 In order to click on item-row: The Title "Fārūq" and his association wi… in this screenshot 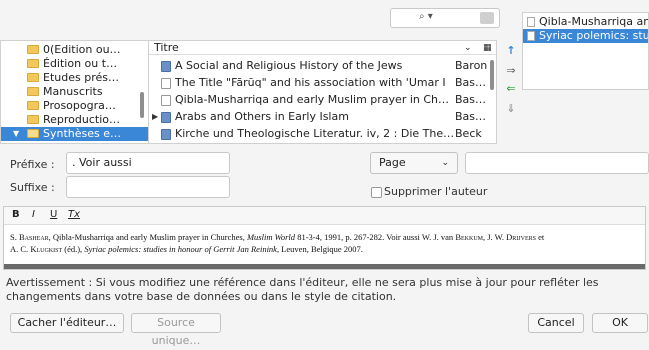, I will do `click(317, 82)`.